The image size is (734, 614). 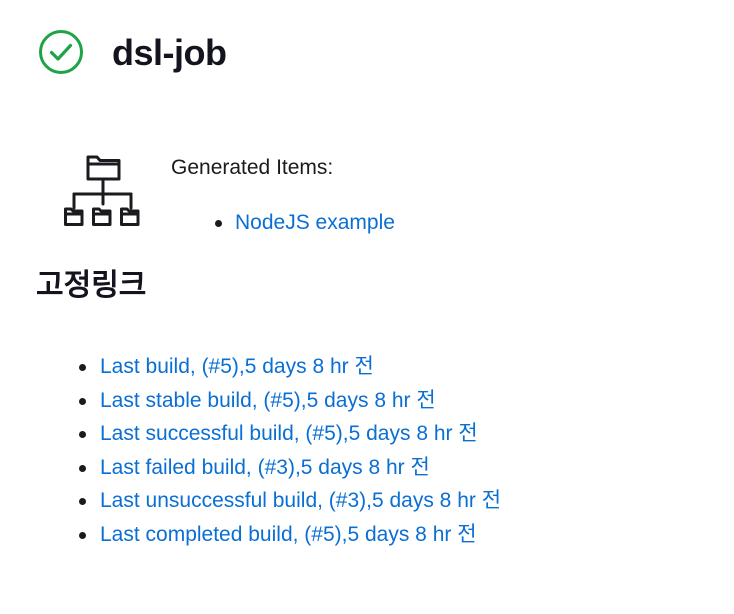 I want to click on last-build-link: Last build, (#5),5 days 8 hr 전, so click(x=237, y=366).